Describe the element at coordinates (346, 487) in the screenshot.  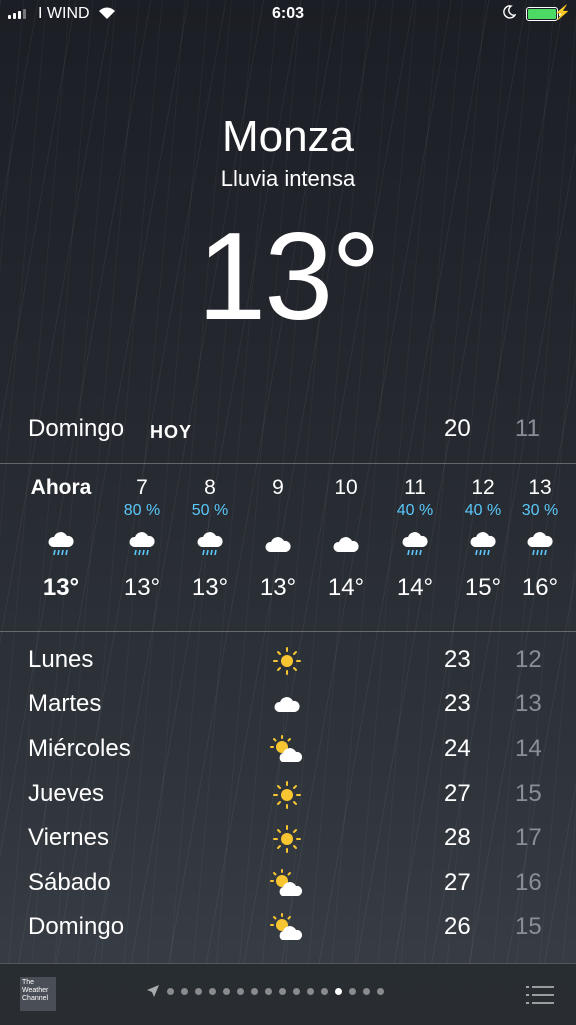
I see `hour-label: 10` at that location.